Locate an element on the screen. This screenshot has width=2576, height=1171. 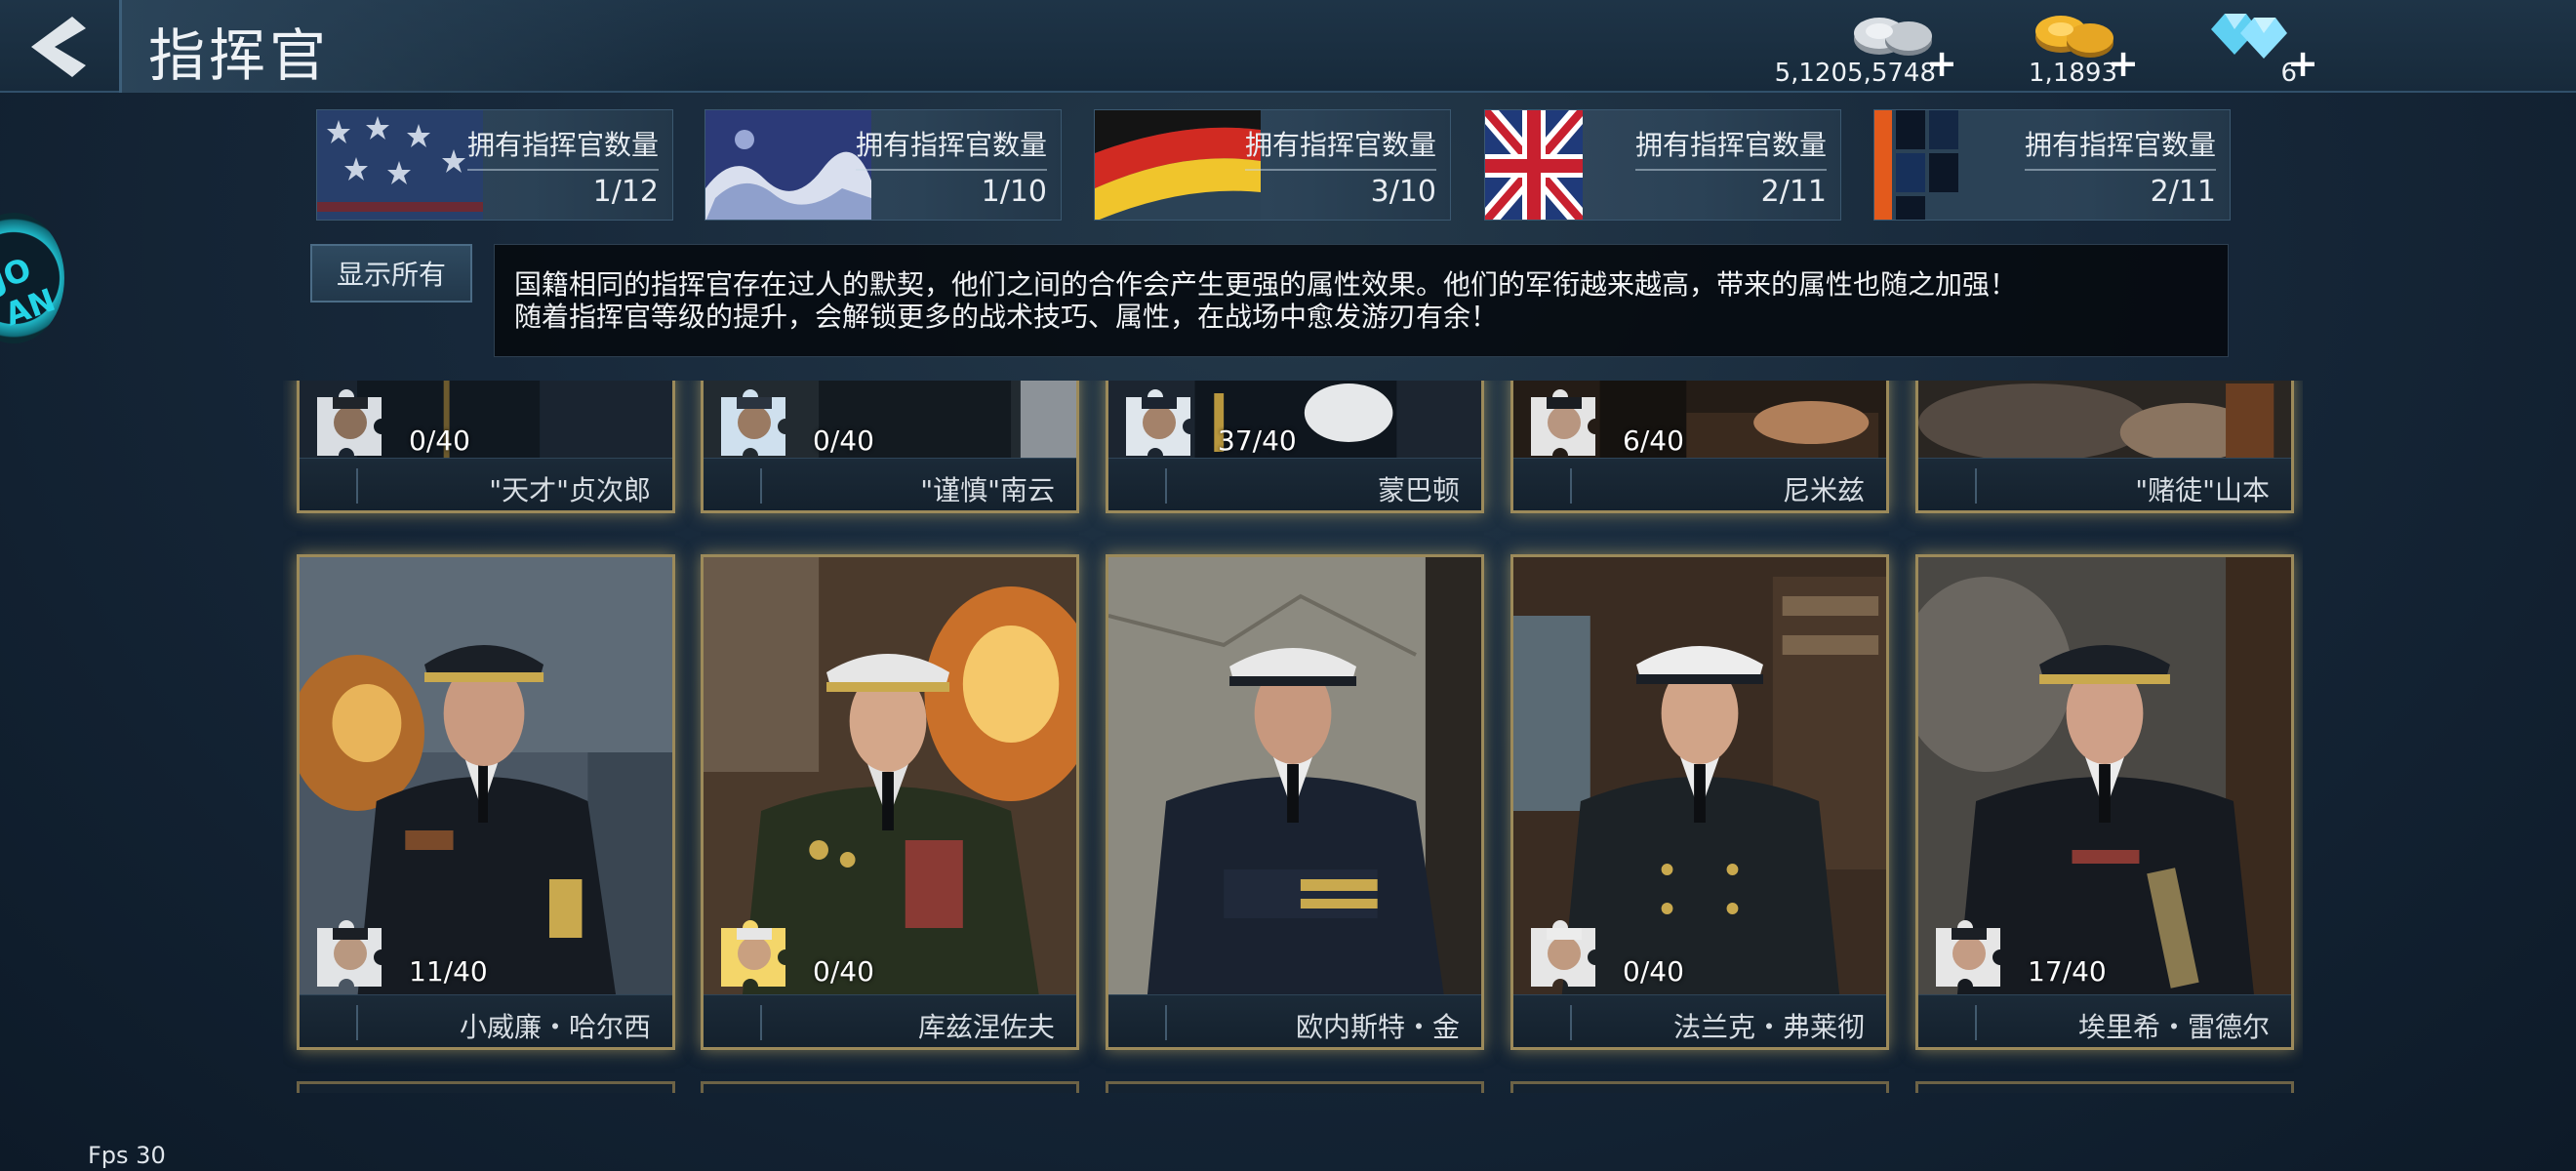
name-bar: 小威廉・哈尔西 is located at coordinates (486, 1020).